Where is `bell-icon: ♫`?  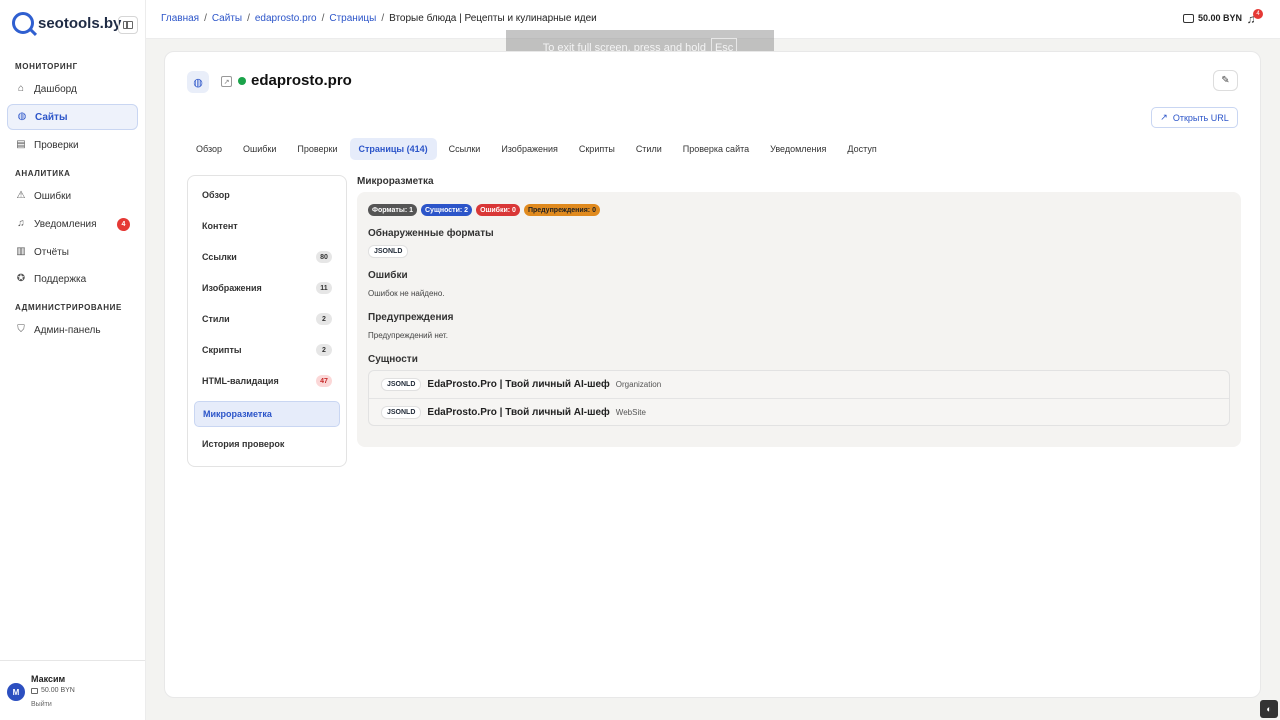 bell-icon: ♫ is located at coordinates (21, 223).